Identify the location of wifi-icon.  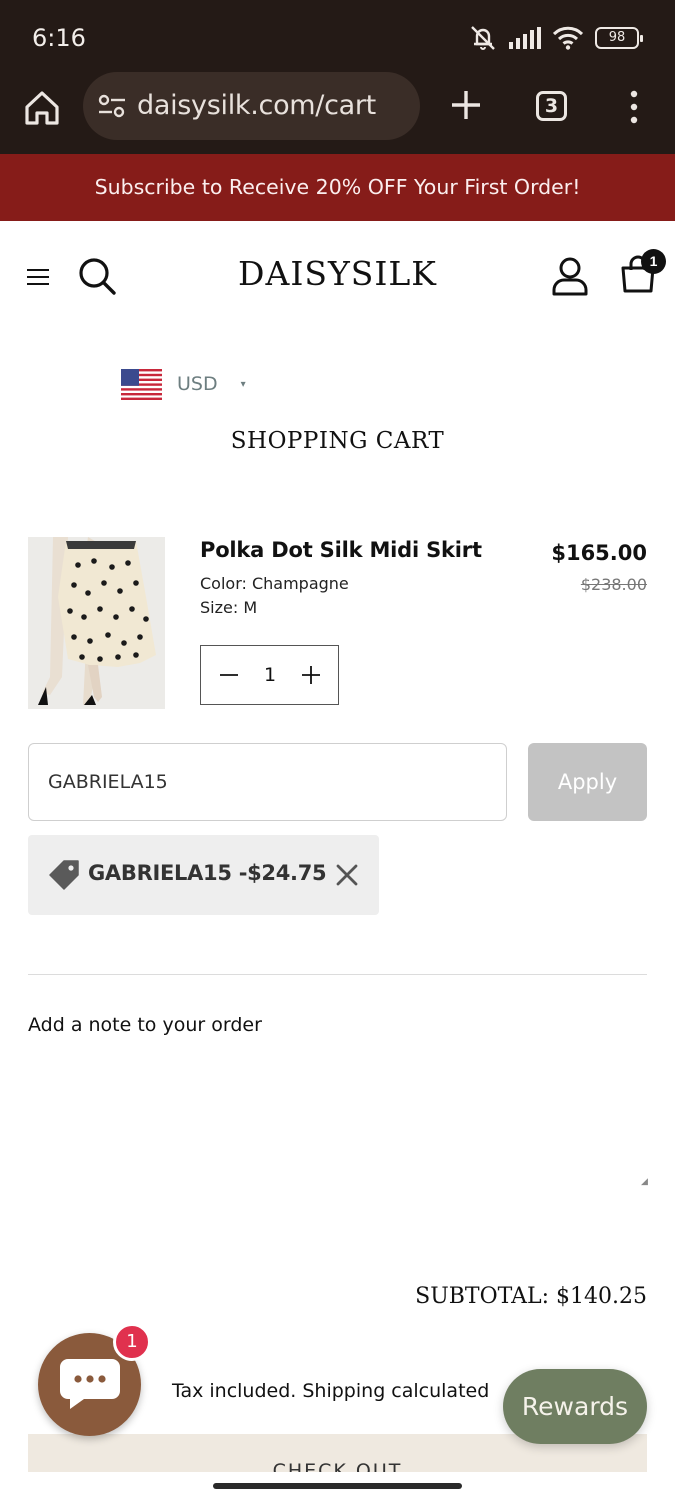
(568, 38).